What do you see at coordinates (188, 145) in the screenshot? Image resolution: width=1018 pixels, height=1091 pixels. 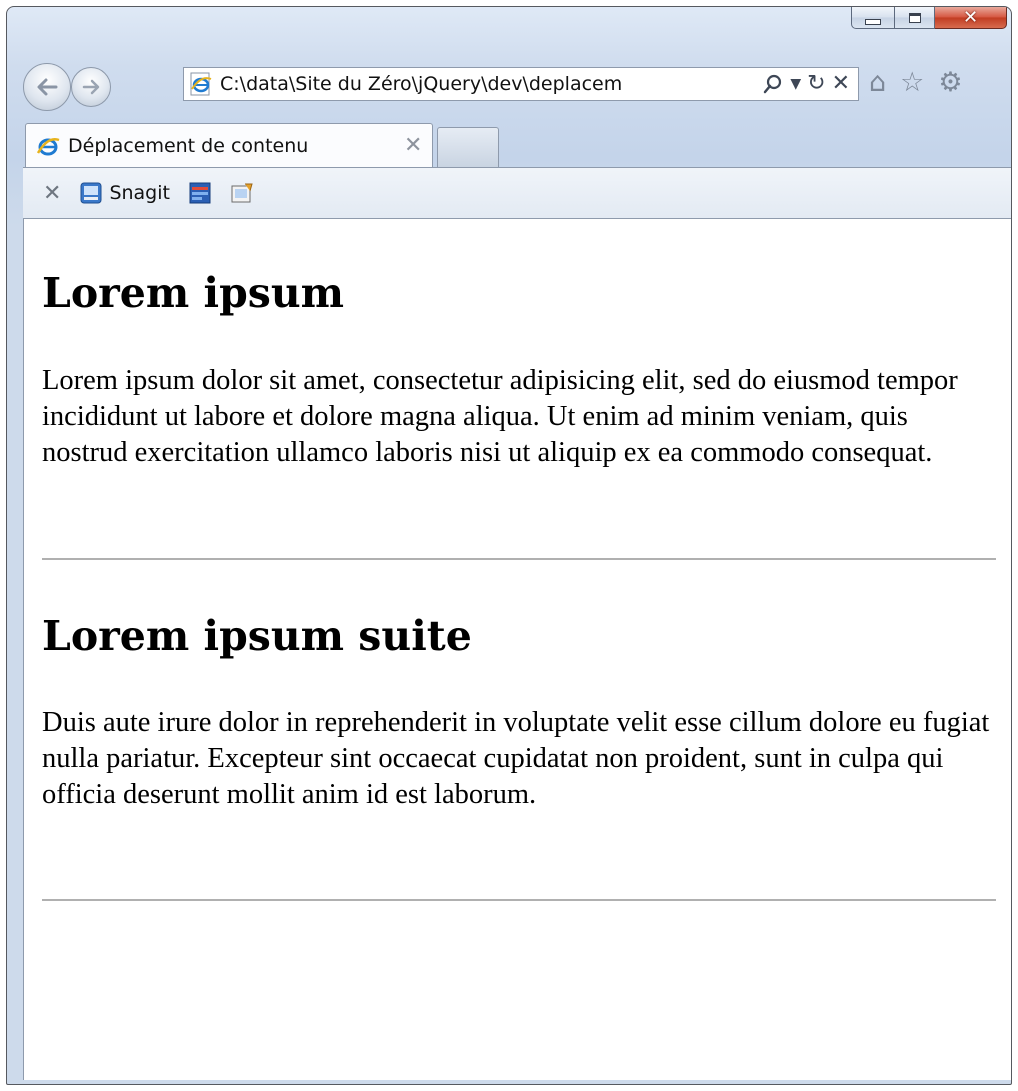 I see `tab-title: Déplacement de contenu` at bounding box center [188, 145].